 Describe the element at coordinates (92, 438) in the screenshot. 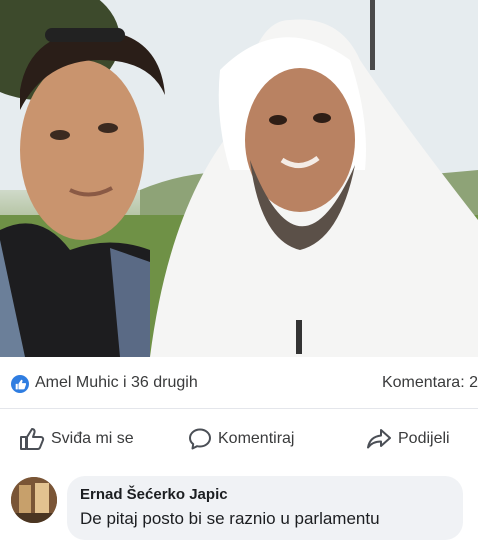

I see `like-button-label: Sviđa mi se` at that location.